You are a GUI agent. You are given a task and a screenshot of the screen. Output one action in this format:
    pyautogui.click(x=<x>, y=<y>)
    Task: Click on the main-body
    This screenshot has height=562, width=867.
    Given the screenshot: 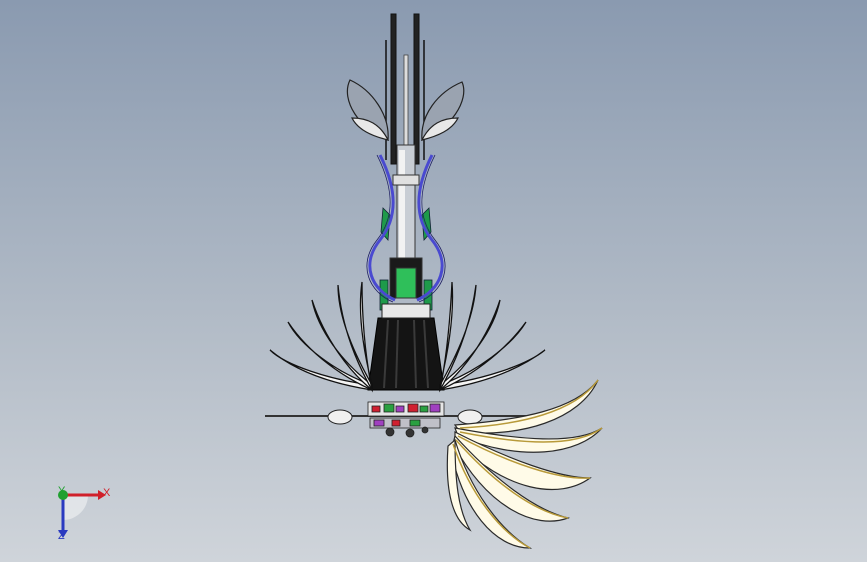 What is the action you would take?
    pyautogui.click(x=406, y=347)
    